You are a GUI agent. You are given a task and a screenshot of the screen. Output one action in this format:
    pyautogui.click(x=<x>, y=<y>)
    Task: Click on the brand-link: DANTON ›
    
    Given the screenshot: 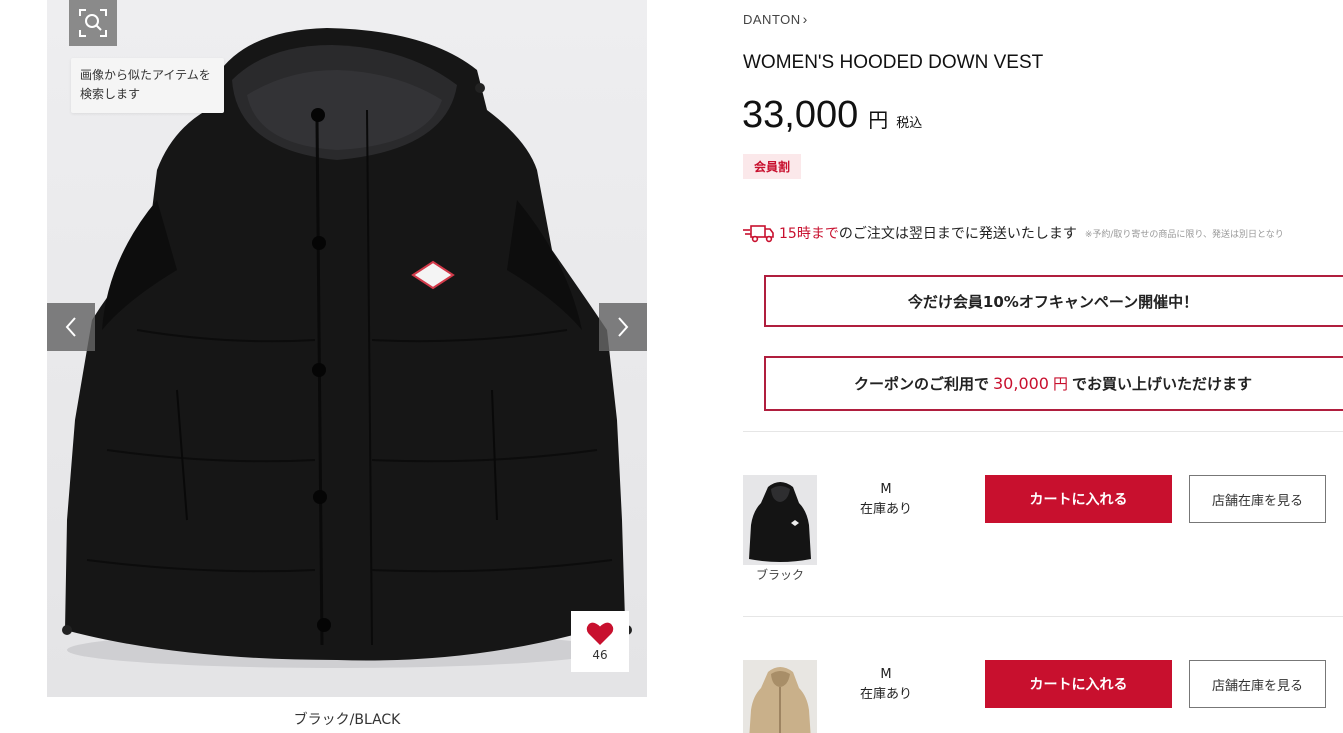 What is the action you would take?
    pyautogui.click(x=775, y=19)
    